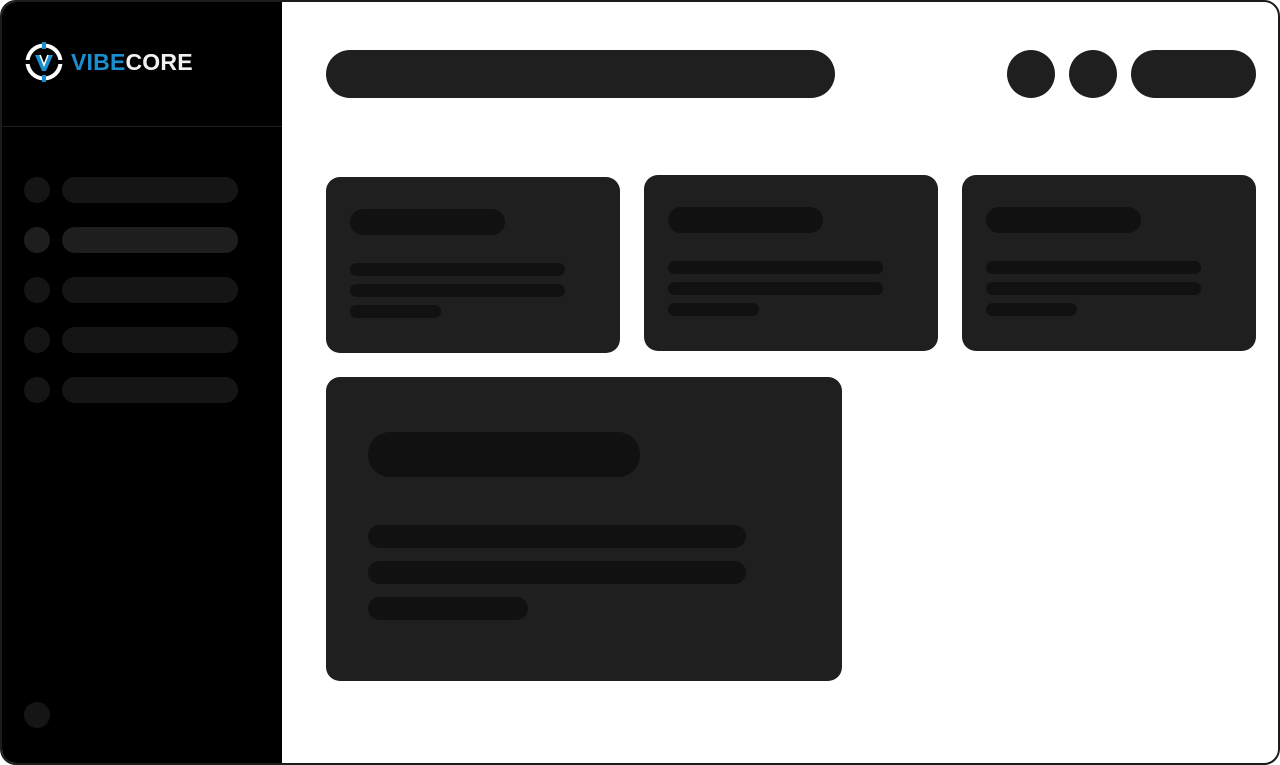 Image resolution: width=1280 pixels, height=765 pixels. What do you see at coordinates (580, 74) in the screenshot?
I see `search-input` at bounding box center [580, 74].